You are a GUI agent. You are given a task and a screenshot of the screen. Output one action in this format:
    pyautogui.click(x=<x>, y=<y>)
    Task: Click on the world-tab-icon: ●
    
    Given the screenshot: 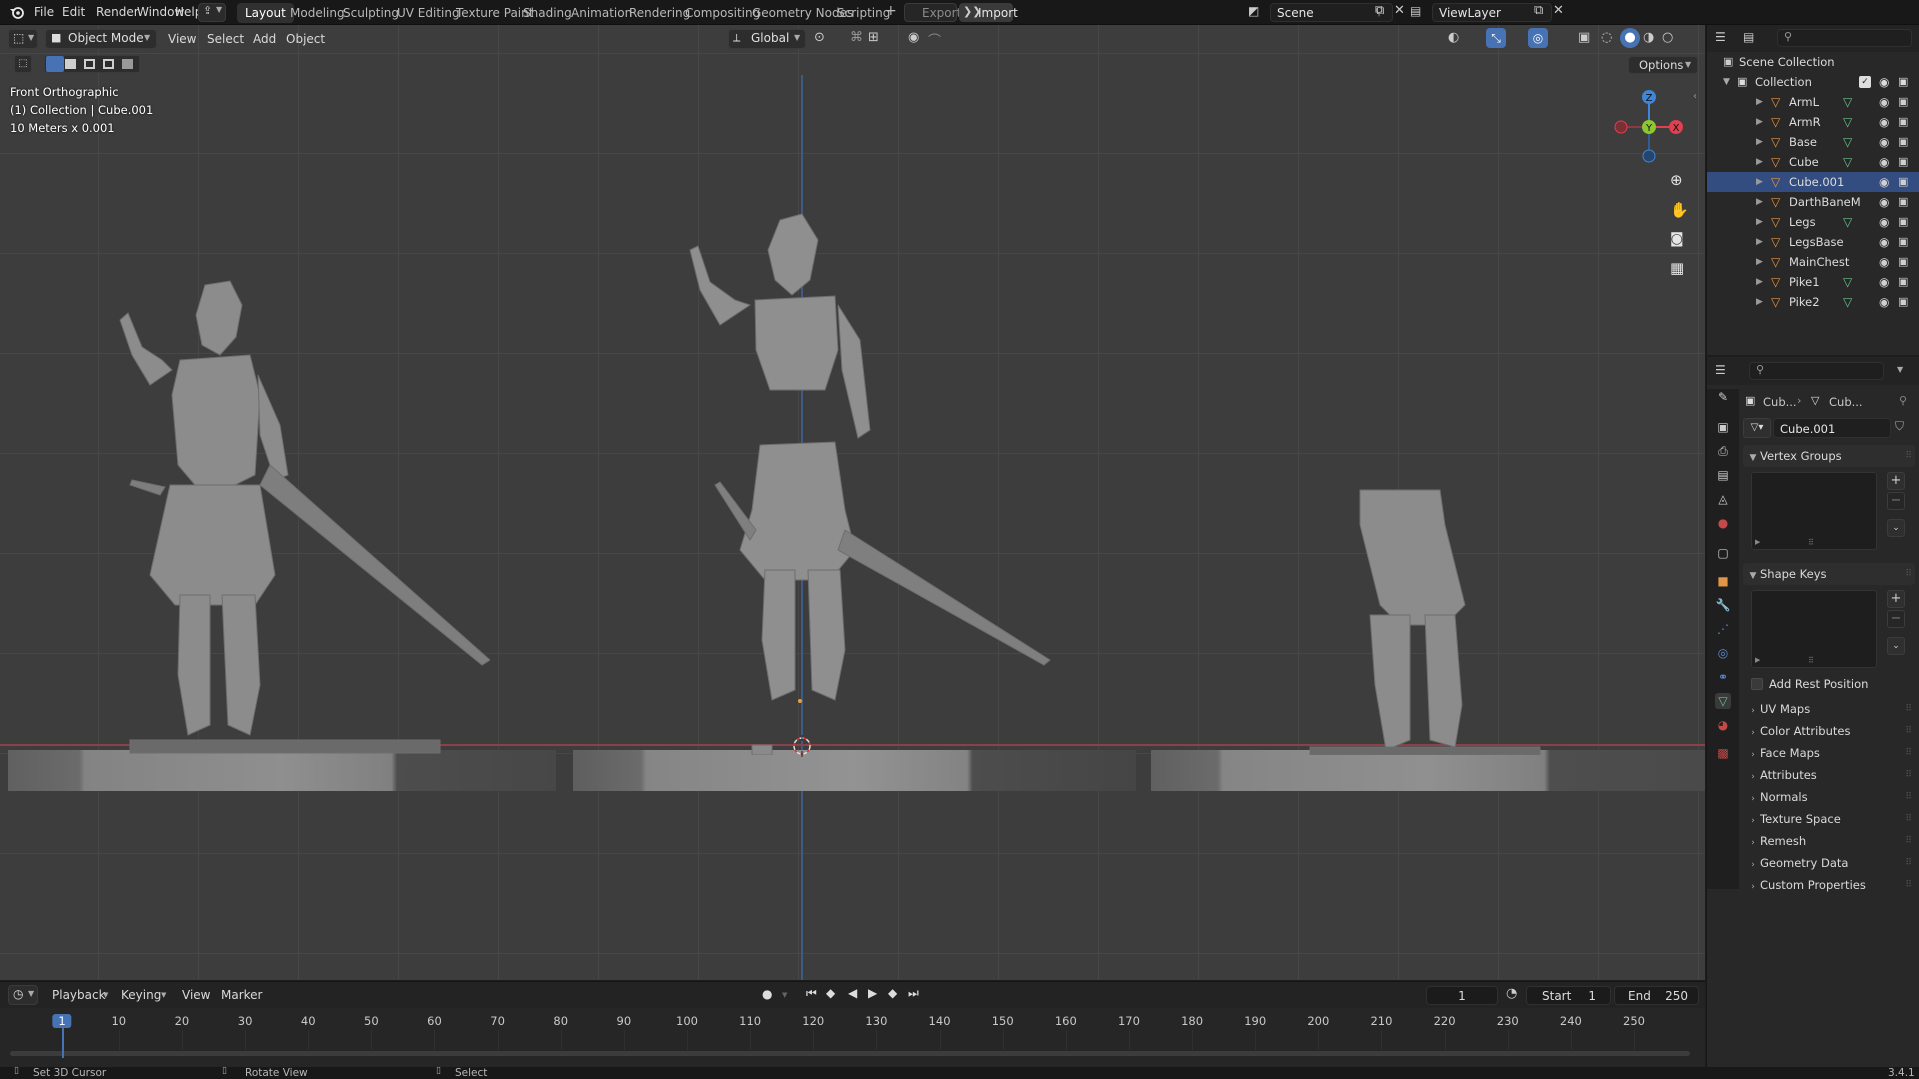 What is the action you would take?
    pyautogui.click(x=1723, y=523)
    